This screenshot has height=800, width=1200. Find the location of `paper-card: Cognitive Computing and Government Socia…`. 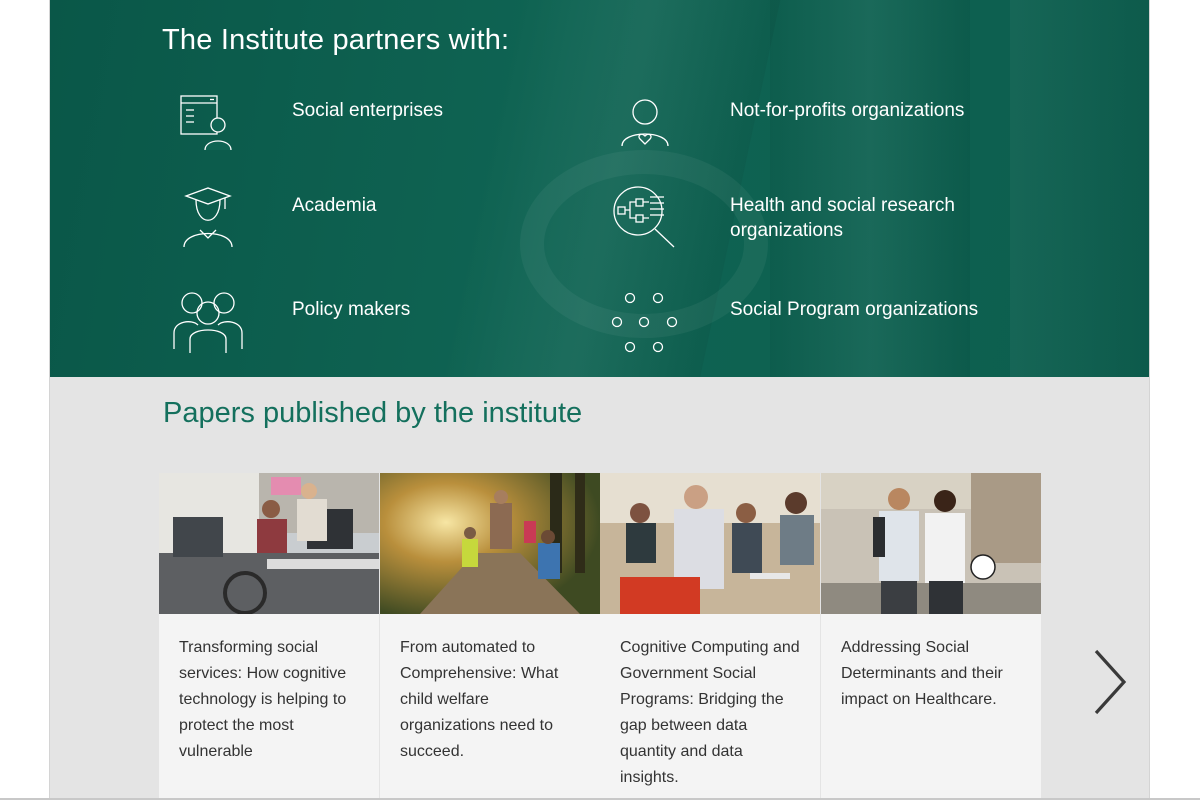

paper-card: Cognitive Computing and Government Socia… is located at coordinates (710, 635).